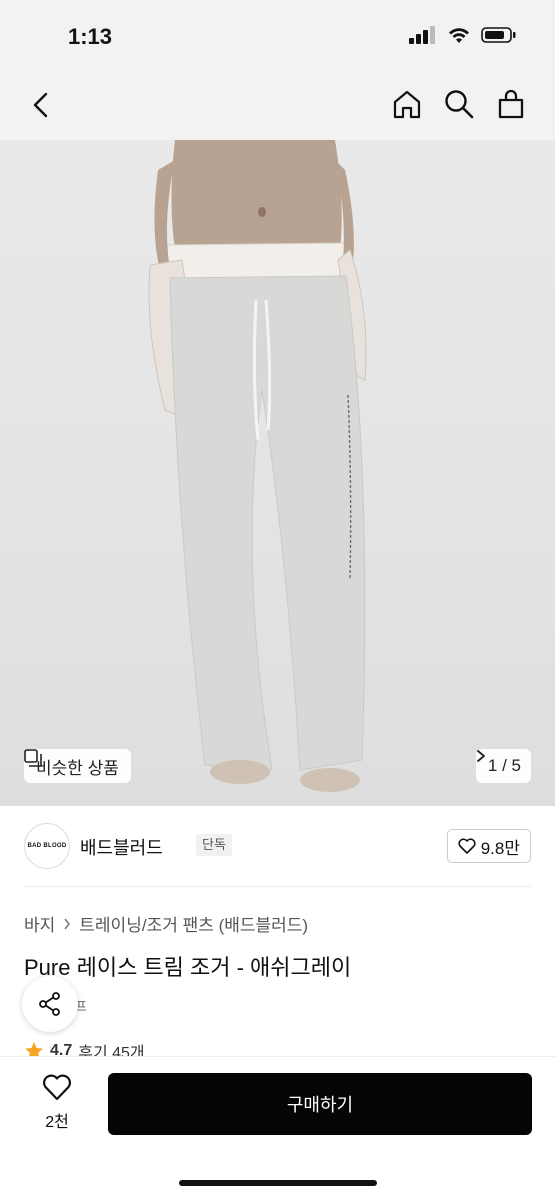  What do you see at coordinates (278, 1183) in the screenshot?
I see `home-indicator` at bounding box center [278, 1183].